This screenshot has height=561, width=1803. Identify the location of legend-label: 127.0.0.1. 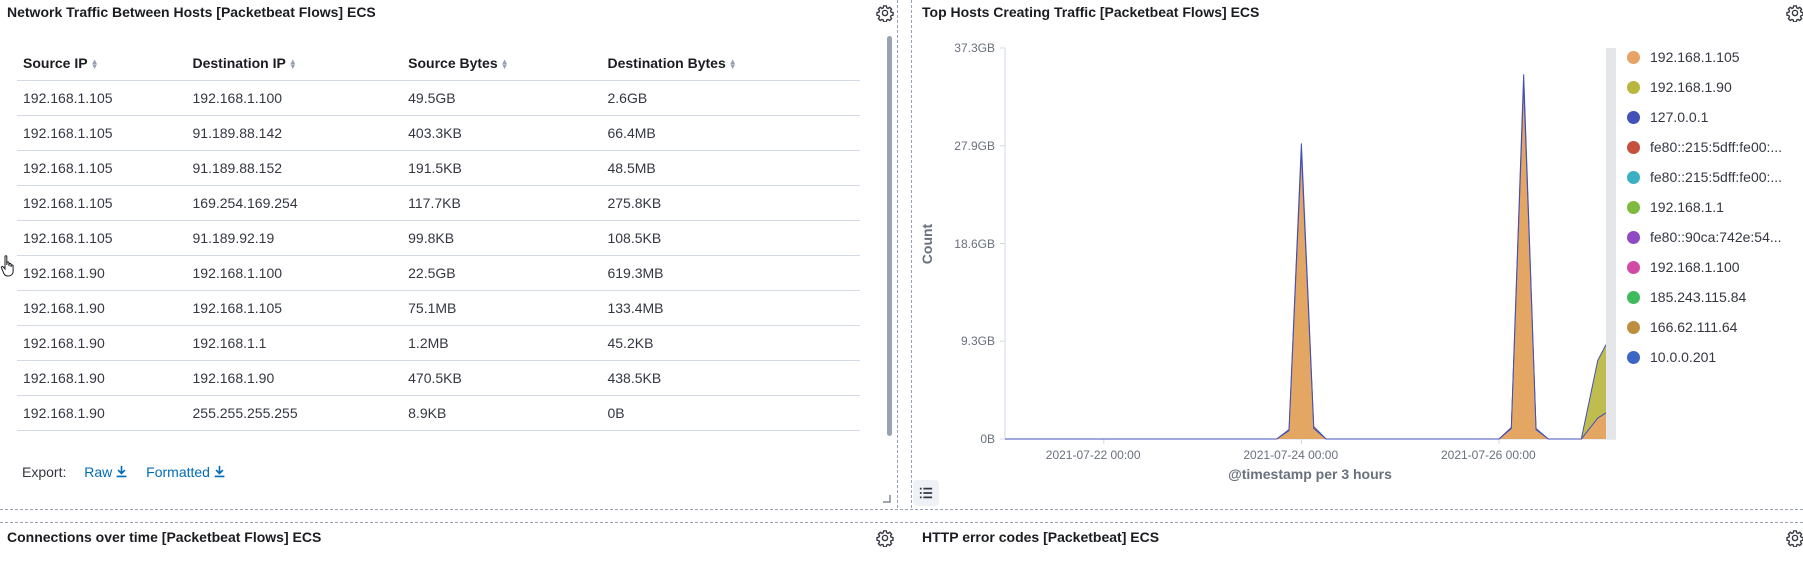
(1679, 117).